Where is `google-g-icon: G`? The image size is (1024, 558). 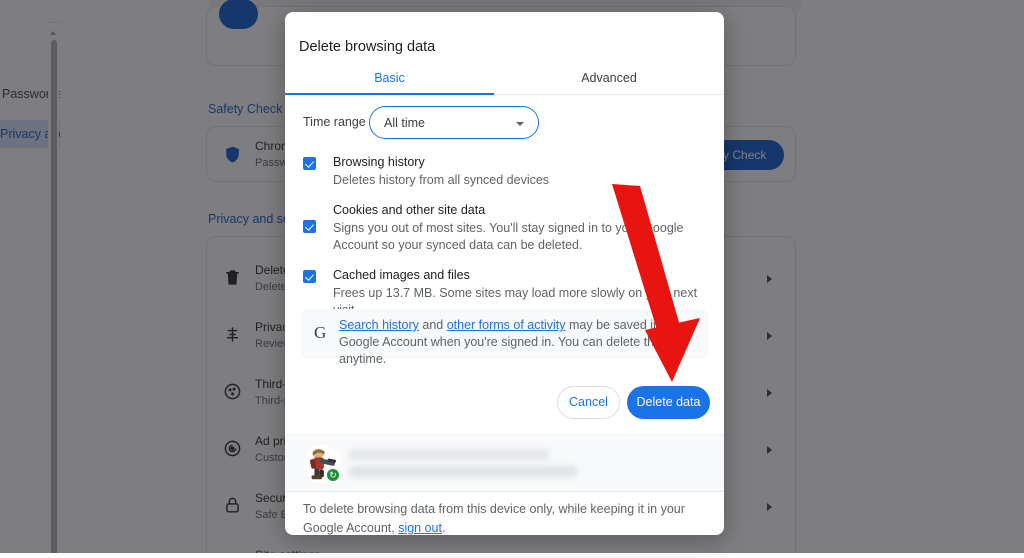 google-g-icon: G is located at coordinates (320, 332).